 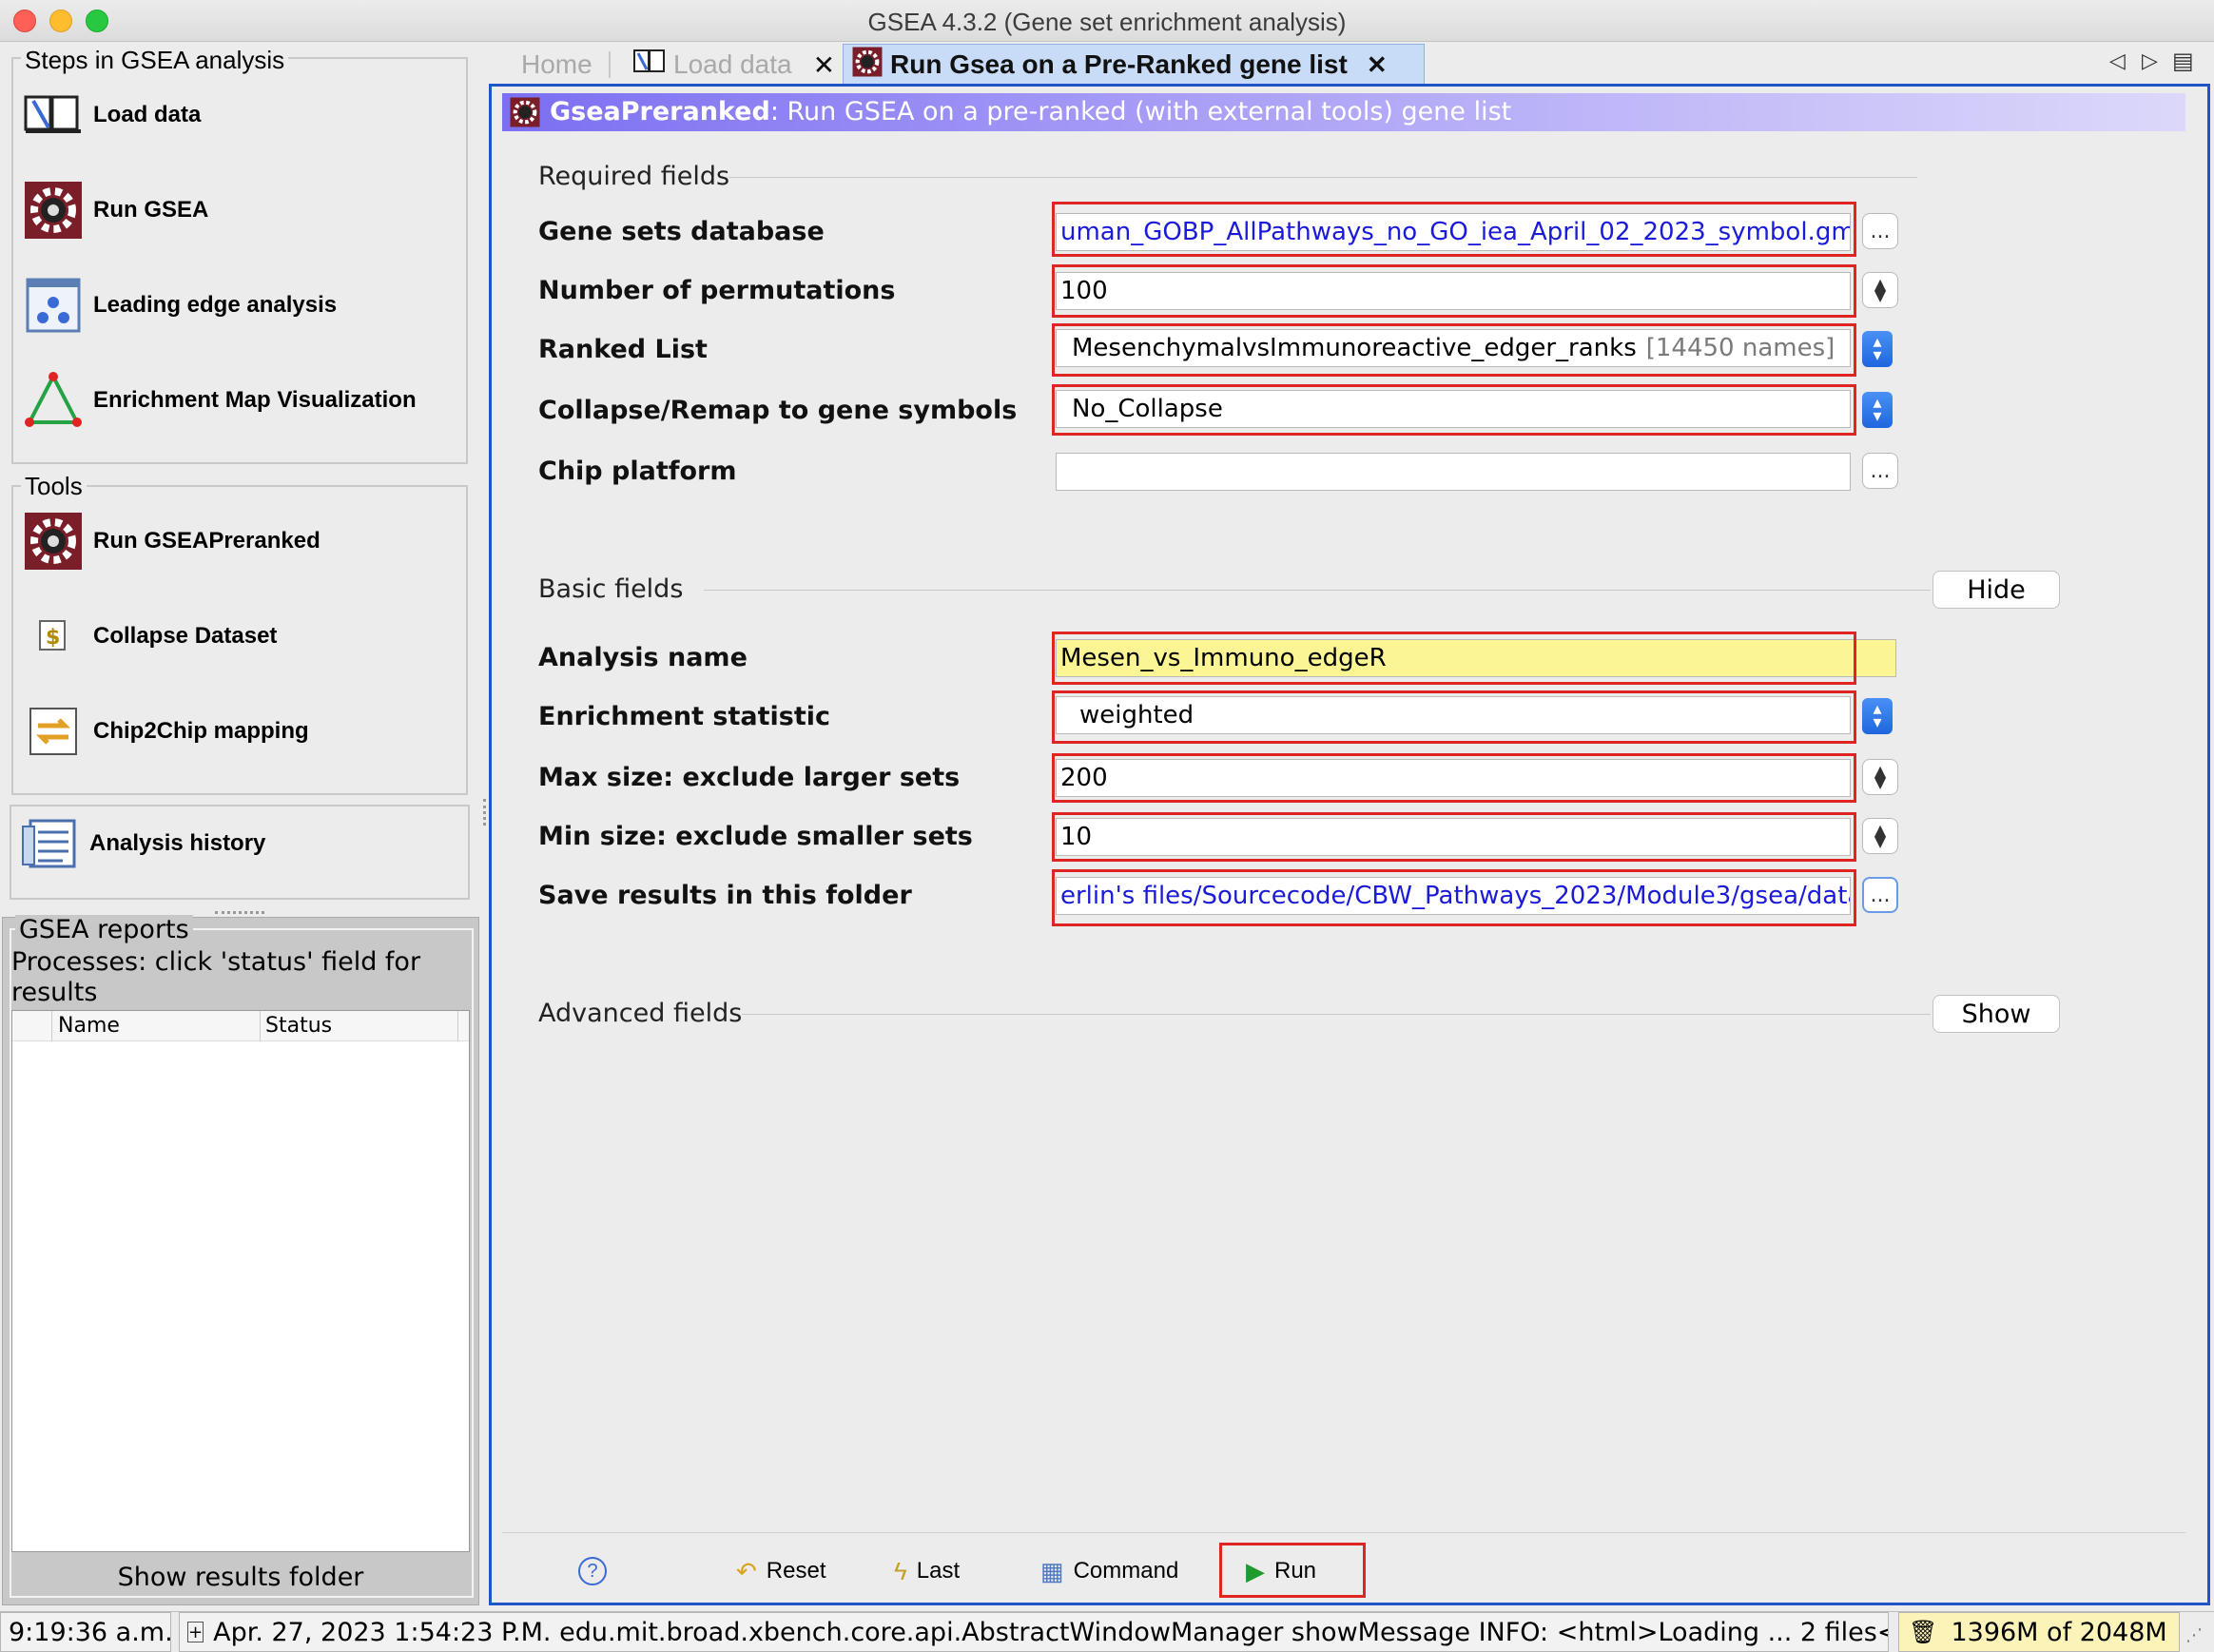 What do you see at coordinates (900, 1570) in the screenshot?
I see `last-icon: ϟ` at bounding box center [900, 1570].